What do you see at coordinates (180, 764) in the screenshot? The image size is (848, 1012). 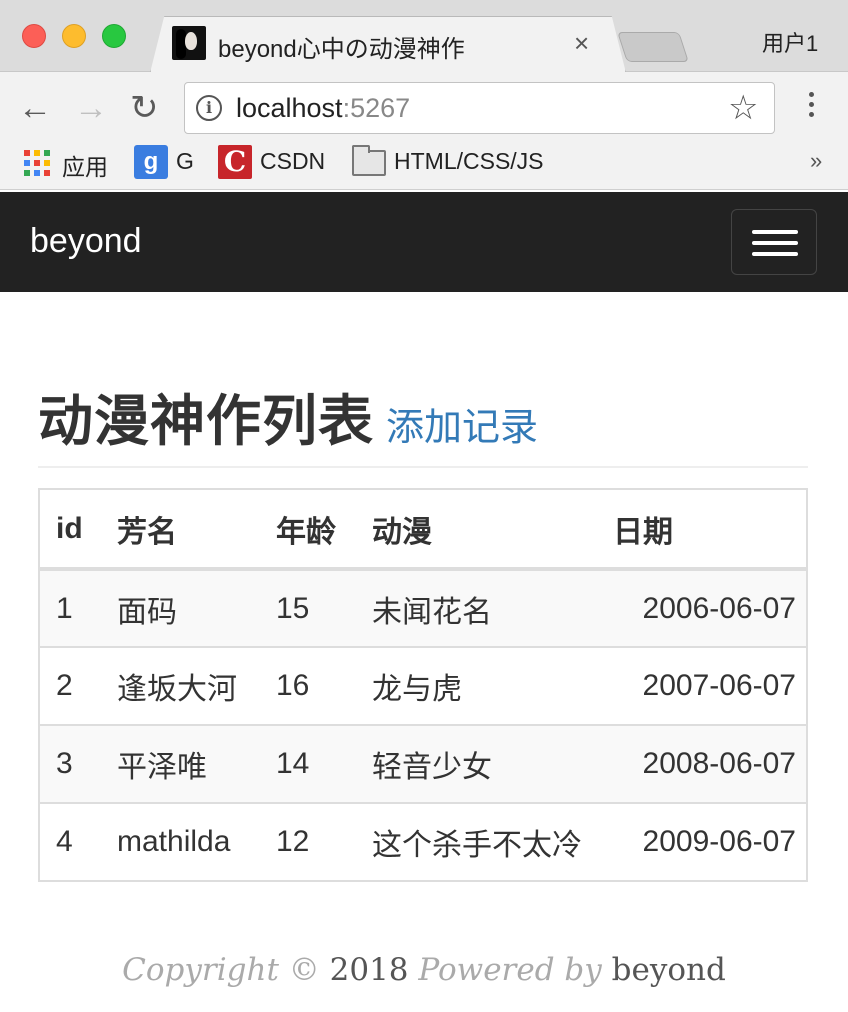 I see `cell-name: 平泽唯` at bounding box center [180, 764].